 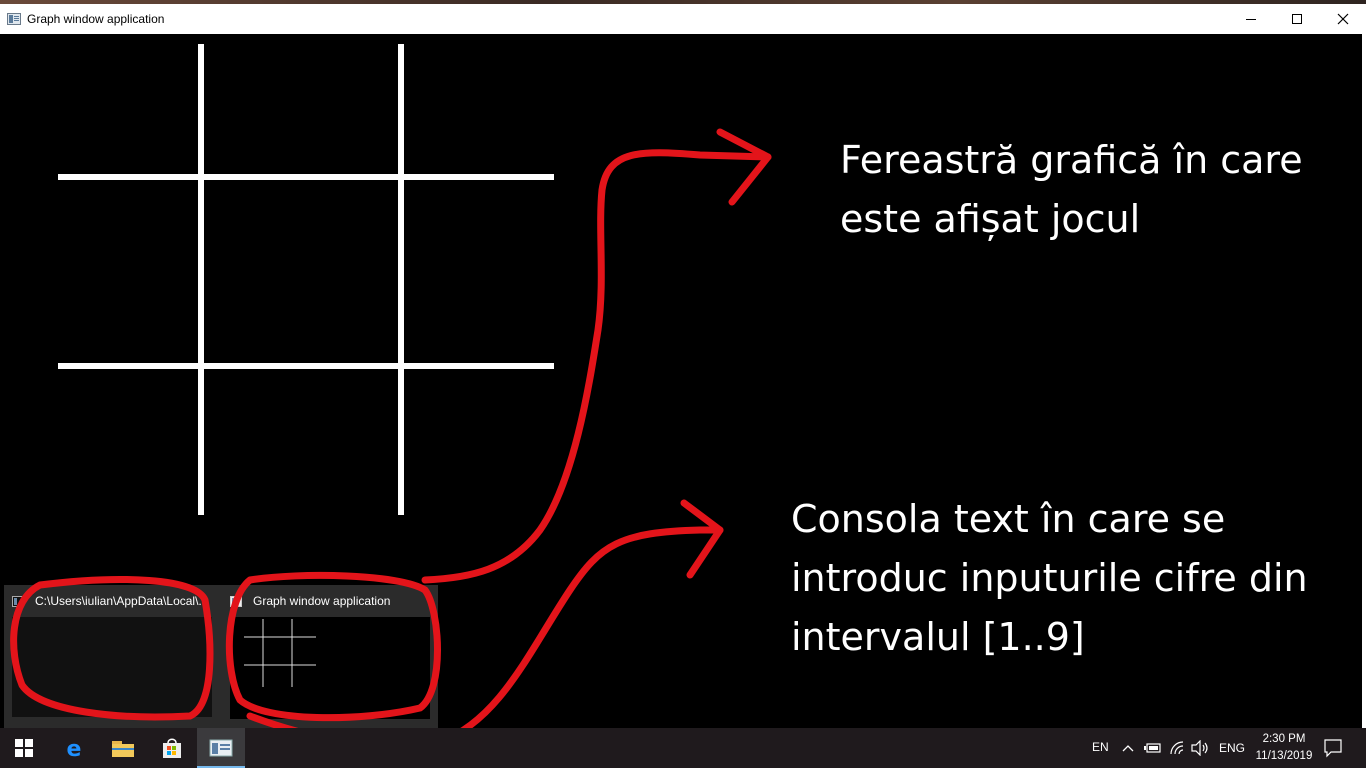 I want to click on close-icon, so click(x=1343, y=19).